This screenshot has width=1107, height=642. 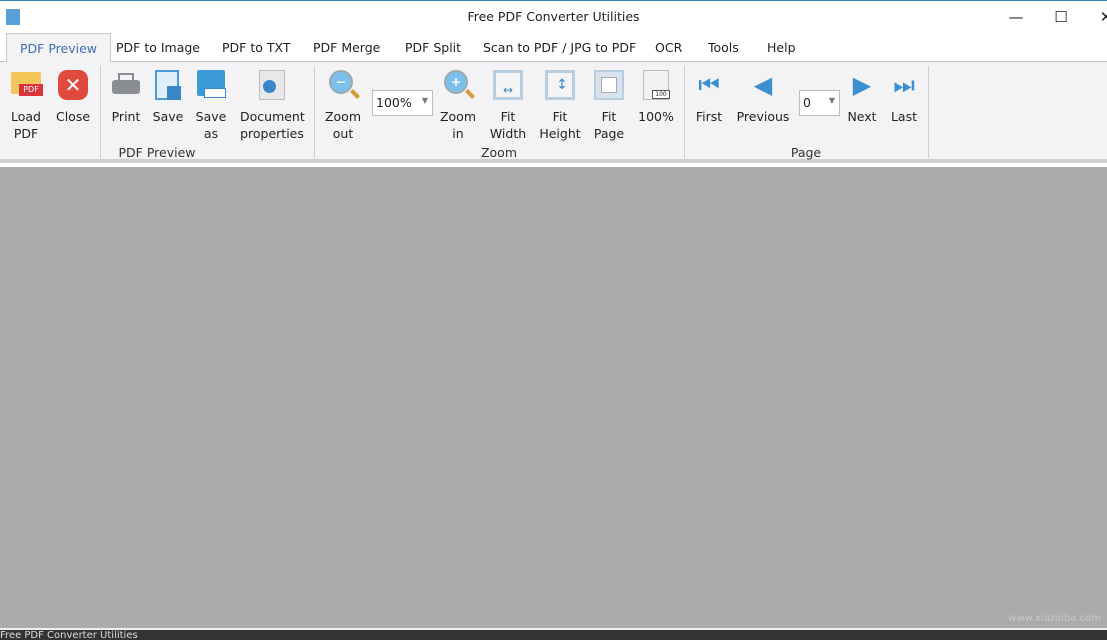 I want to click on fit-height-button: ↕ Fit Height, so click(x=560, y=105).